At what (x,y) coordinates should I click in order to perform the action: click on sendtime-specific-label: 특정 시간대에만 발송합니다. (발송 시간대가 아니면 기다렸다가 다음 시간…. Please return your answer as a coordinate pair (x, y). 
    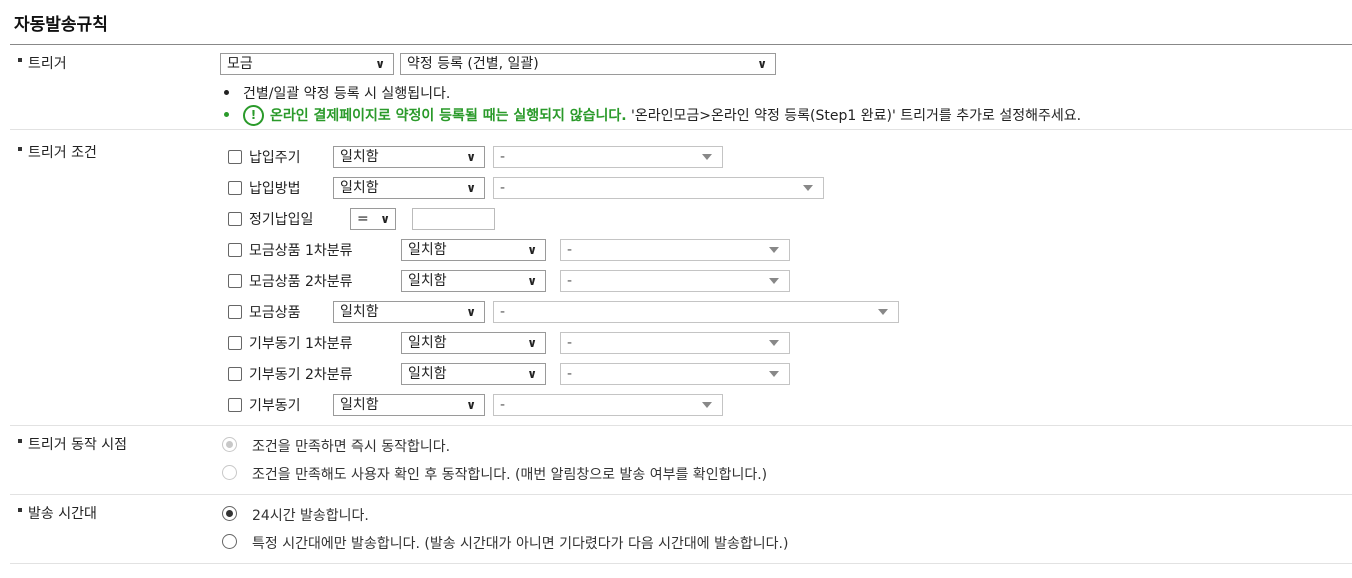
    Looking at the image, I should click on (520, 544).